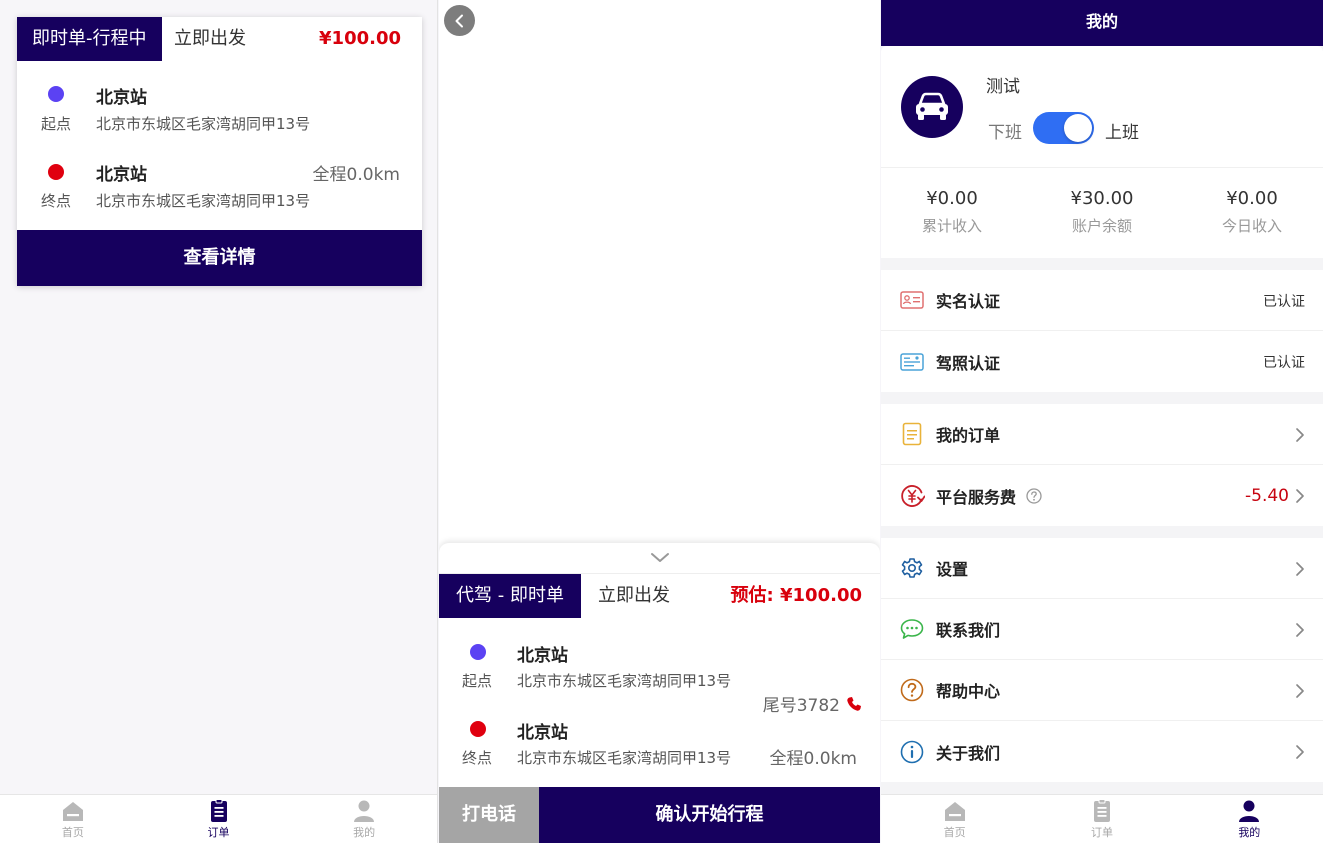 The width and height of the screenshot is (1323, 843). I want to click on chat-icon, so click(912, 629).